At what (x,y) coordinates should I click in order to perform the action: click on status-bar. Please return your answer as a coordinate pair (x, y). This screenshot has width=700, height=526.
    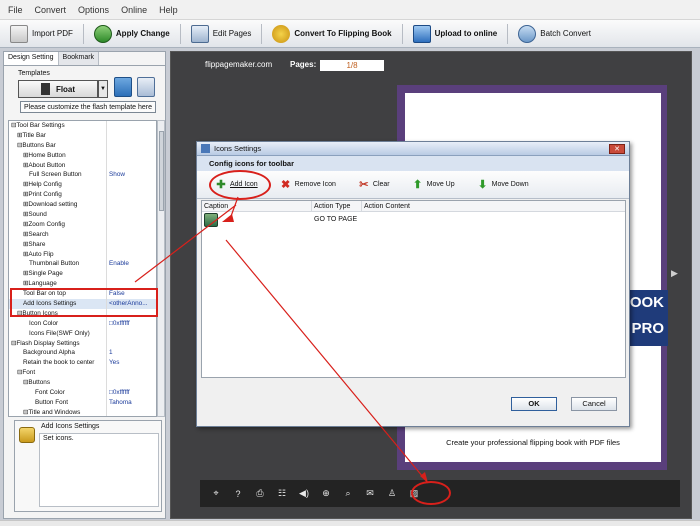
    Looking at the image, I should click on (350, 523).